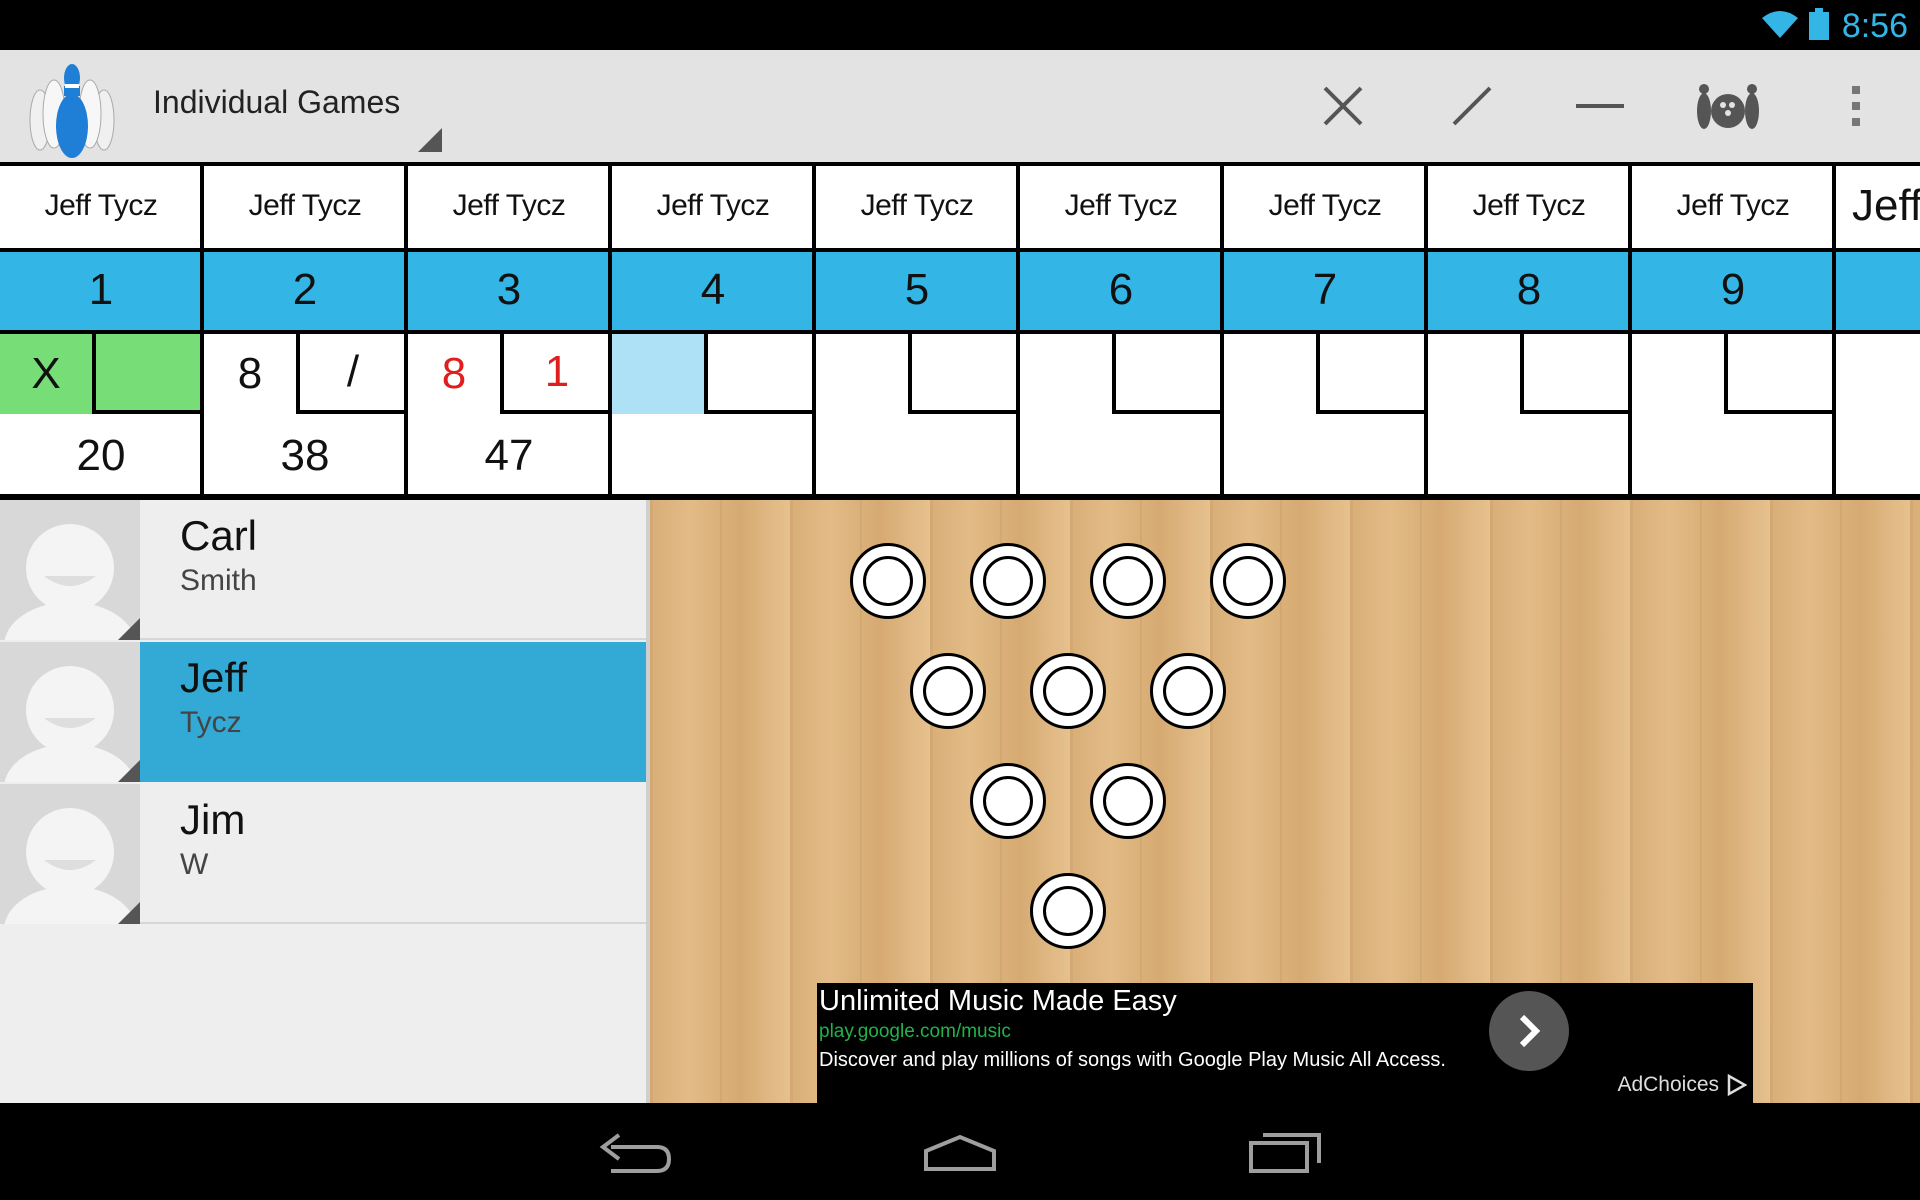  I want to click on home-icon, so click(960, 1153).